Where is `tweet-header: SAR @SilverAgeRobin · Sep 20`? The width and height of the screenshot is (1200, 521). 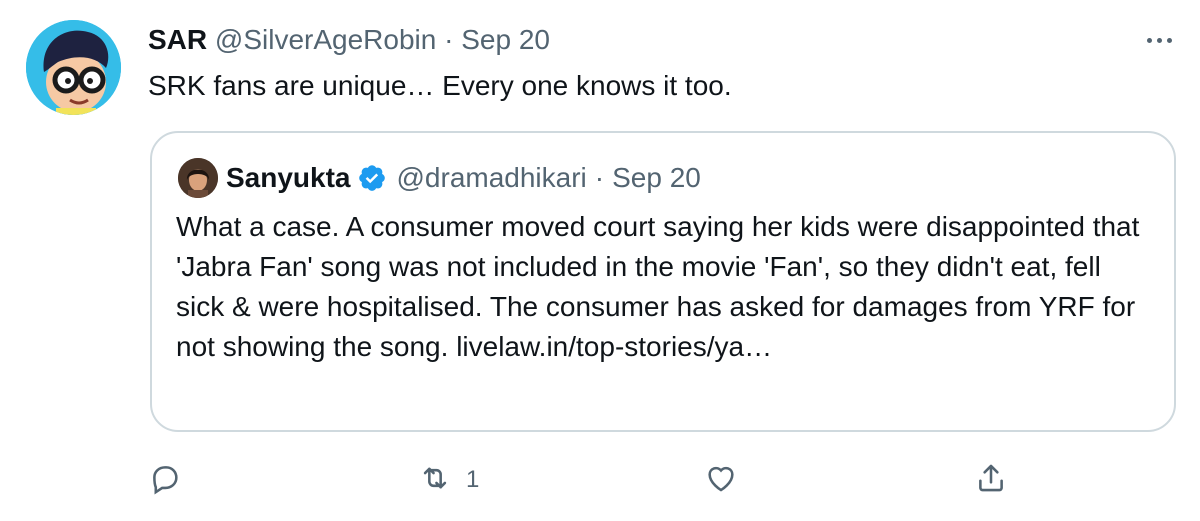
tweet-header: SAR @SilverAgeRobin · Sep 20 is located at coordinates (349, 40).